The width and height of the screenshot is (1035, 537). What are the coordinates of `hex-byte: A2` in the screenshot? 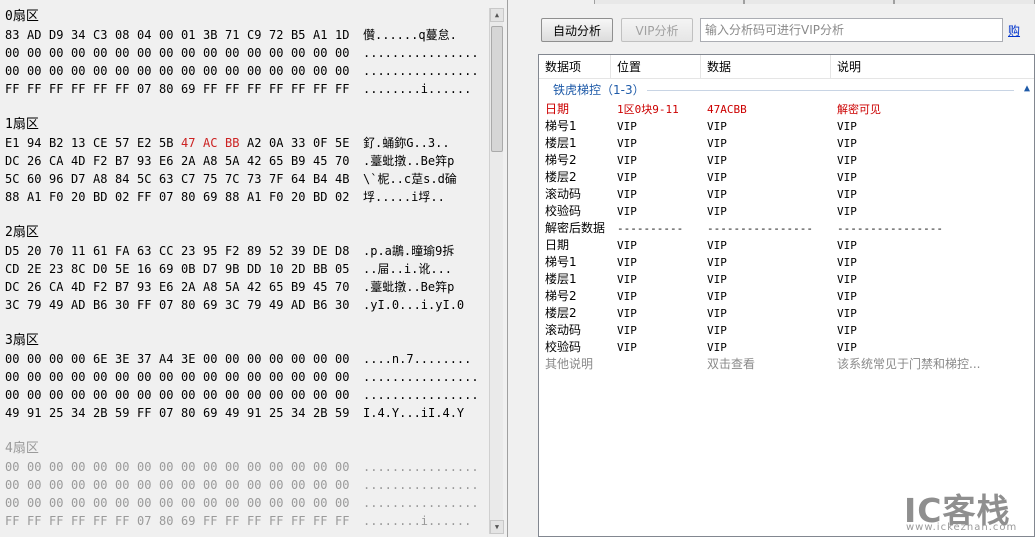 It's located at (258, 143).